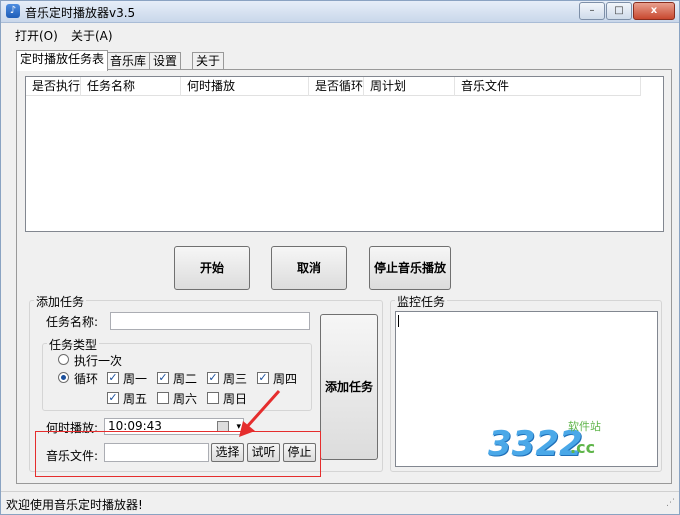 The image size is (680, 515). I want to click on window-controls: – □ x, so click(626, 11).